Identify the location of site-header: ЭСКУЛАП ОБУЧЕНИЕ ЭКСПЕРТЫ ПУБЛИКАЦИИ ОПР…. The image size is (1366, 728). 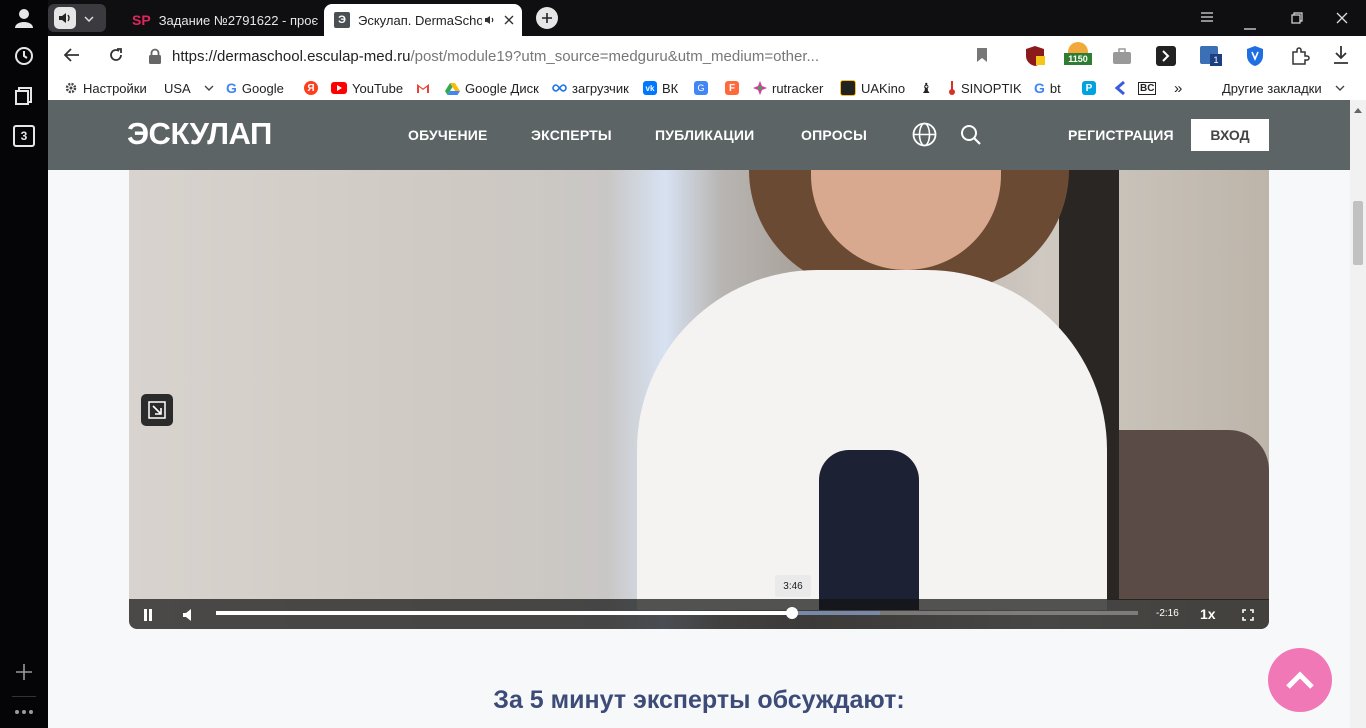
(699, 135).